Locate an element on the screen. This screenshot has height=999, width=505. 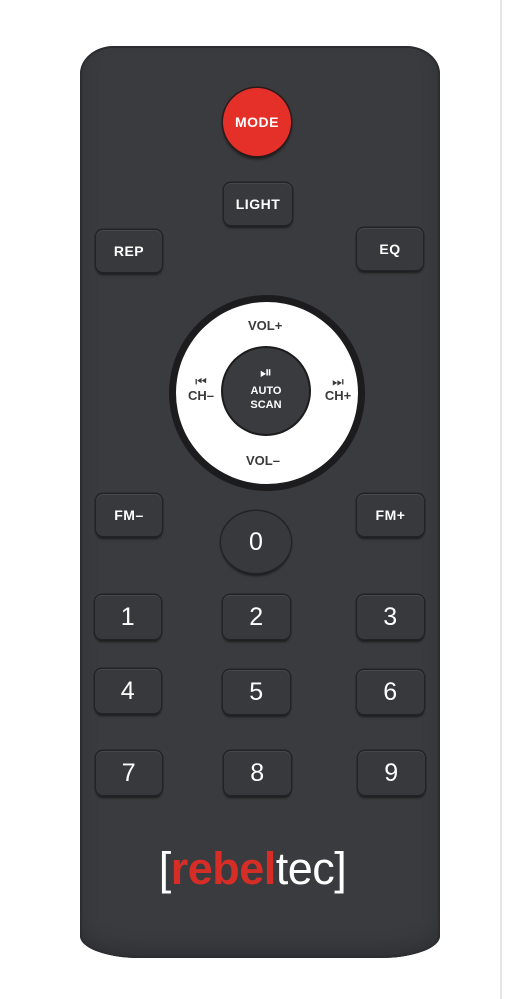
ch-down-button: ⏮ CH– is located at coordinates (201, 388).